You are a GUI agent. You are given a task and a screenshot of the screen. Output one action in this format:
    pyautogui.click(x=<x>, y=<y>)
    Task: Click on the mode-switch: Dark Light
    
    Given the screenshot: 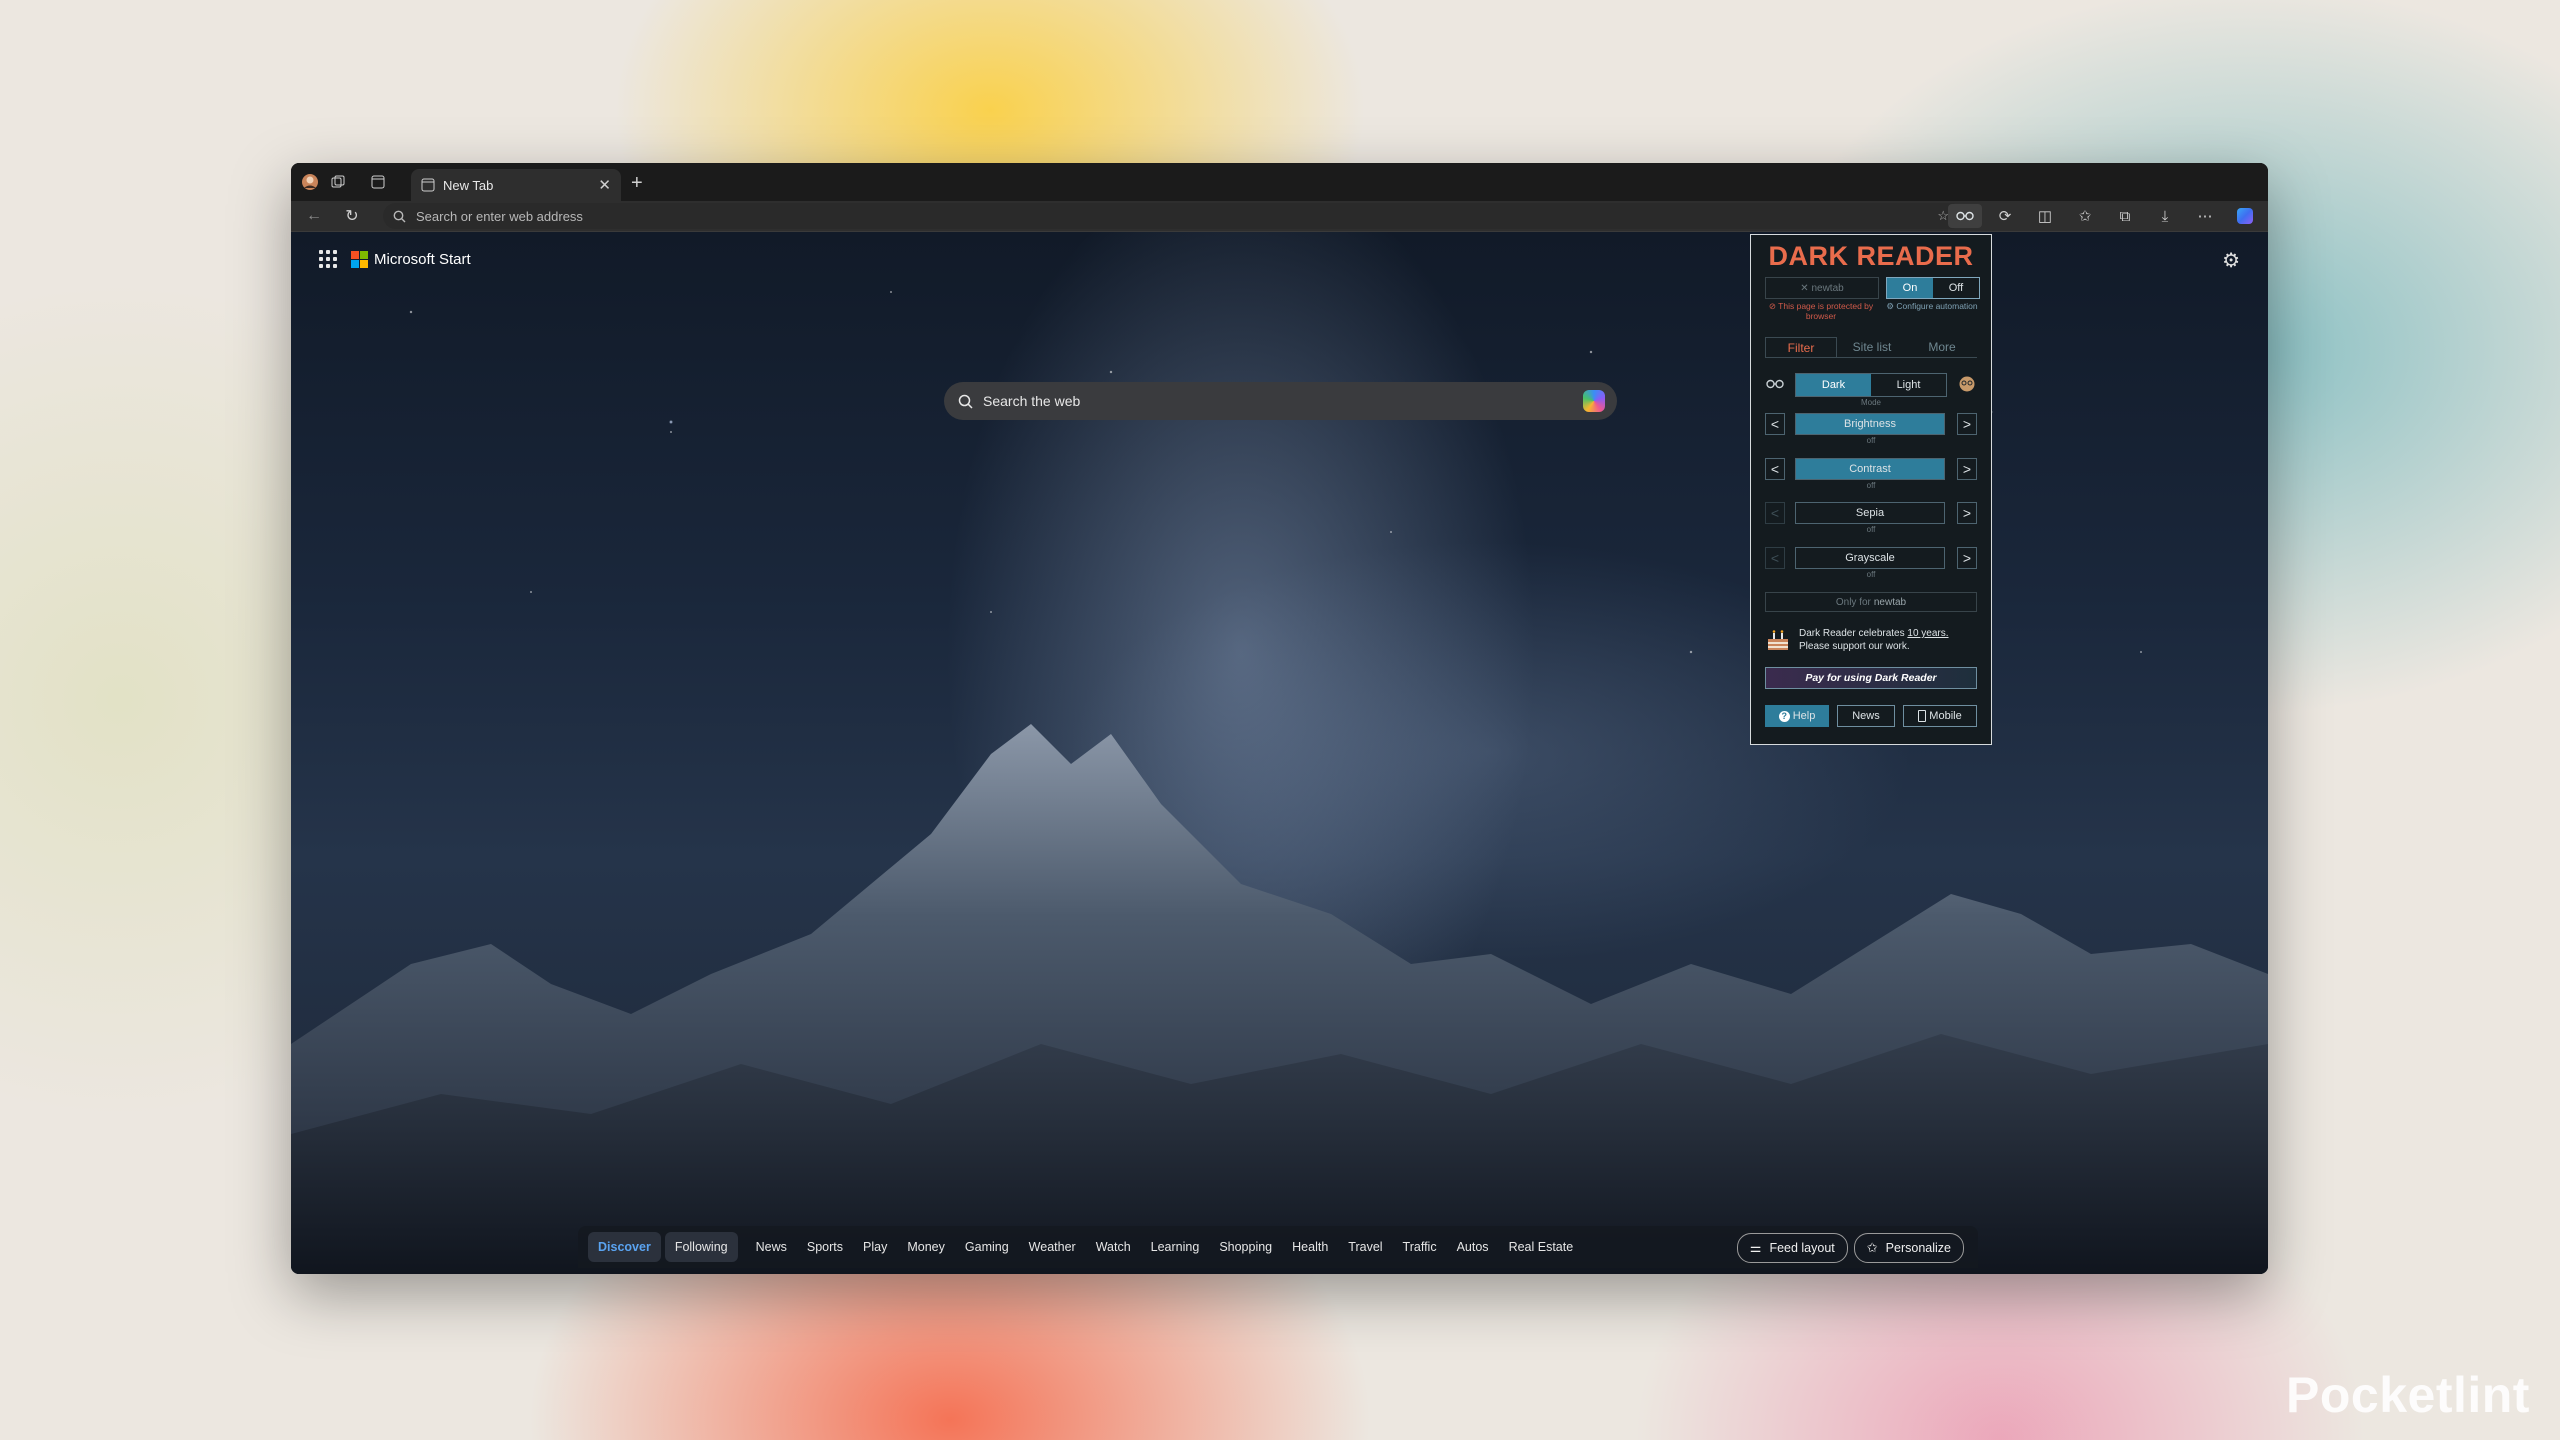 What is the action you would take?
    pyautogui.click(x=1871, y=385)
    